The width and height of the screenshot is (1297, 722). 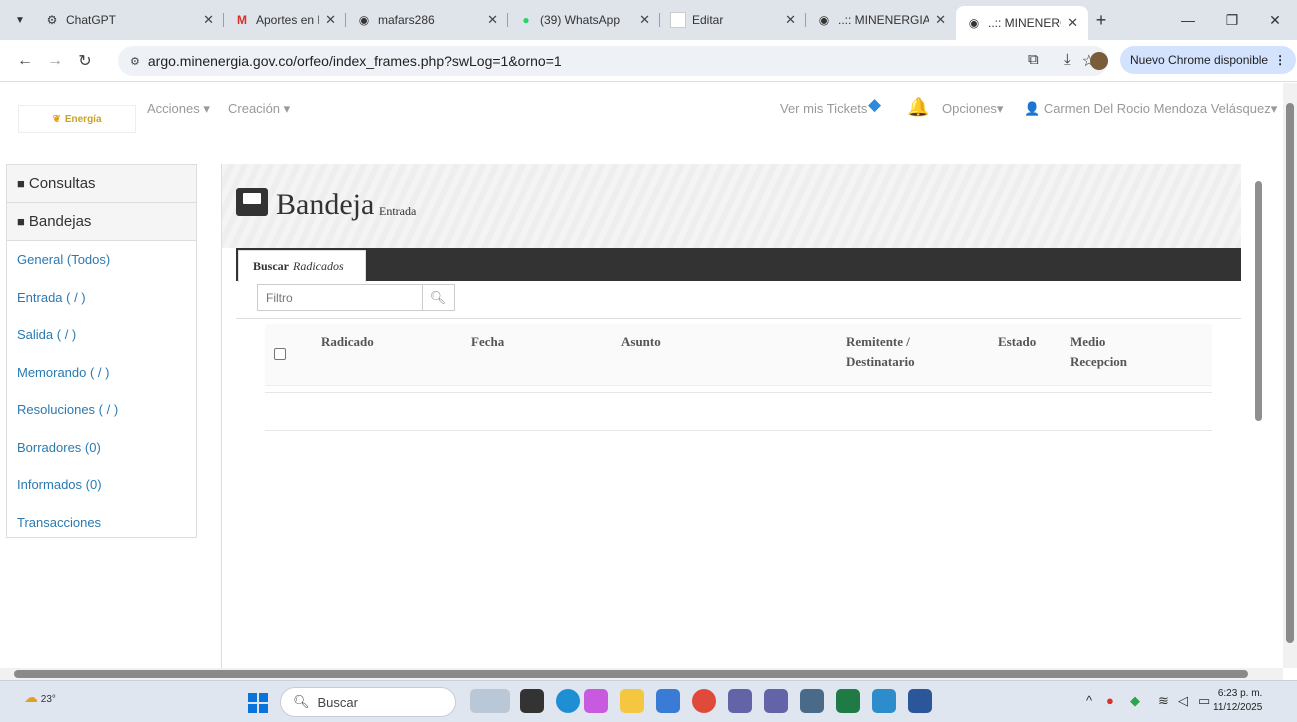 I want to click on speaker-icon: ◁, so click(x=1183, y=701).